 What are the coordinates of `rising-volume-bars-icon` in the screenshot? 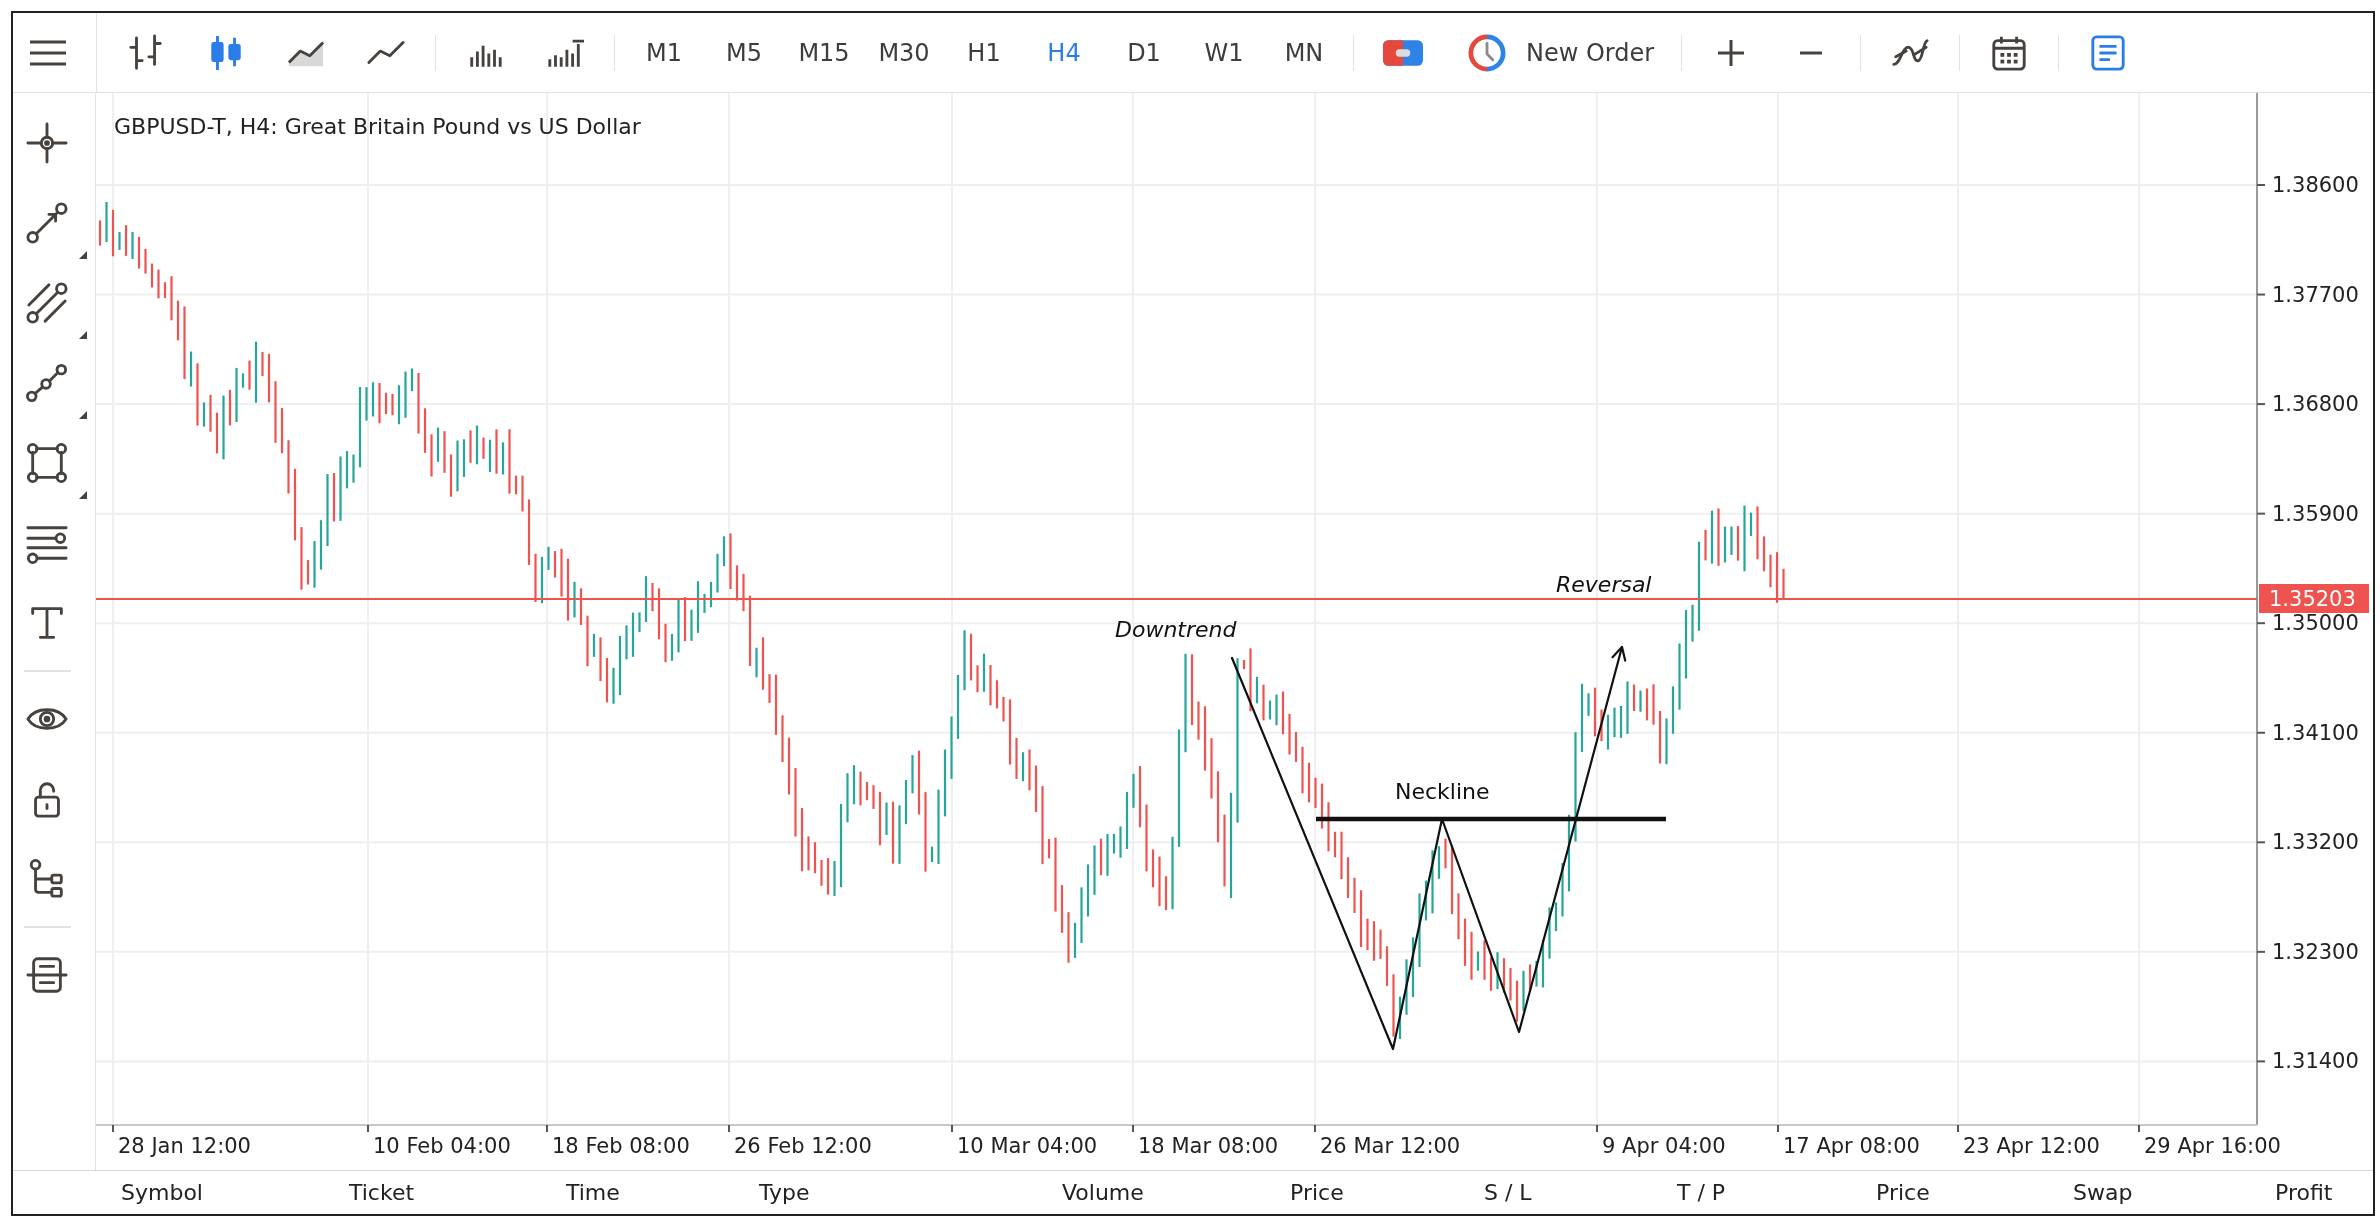 It's located at (565, 52).